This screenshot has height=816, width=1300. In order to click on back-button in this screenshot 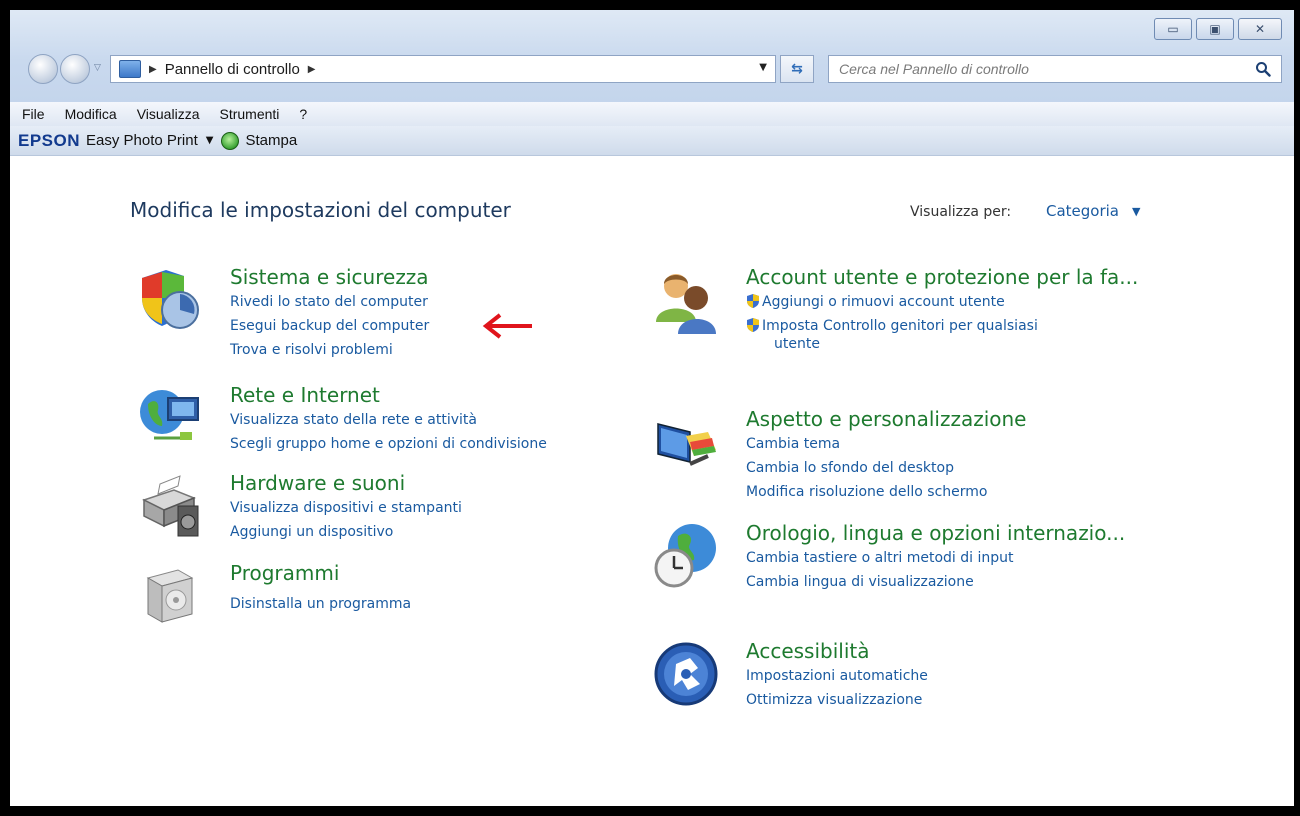, I will do `click(43, 69)`.